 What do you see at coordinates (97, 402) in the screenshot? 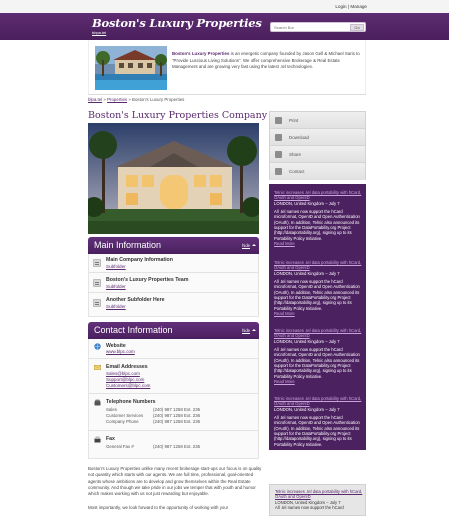
I see `phone-icon` at bounding box center [97, 402].